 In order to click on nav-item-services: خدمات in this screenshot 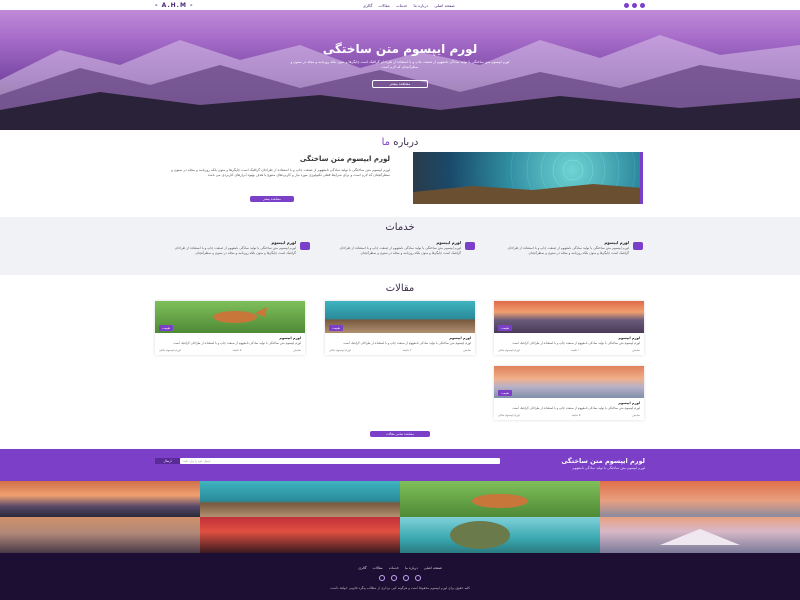, I will do `click(402, 5)`.